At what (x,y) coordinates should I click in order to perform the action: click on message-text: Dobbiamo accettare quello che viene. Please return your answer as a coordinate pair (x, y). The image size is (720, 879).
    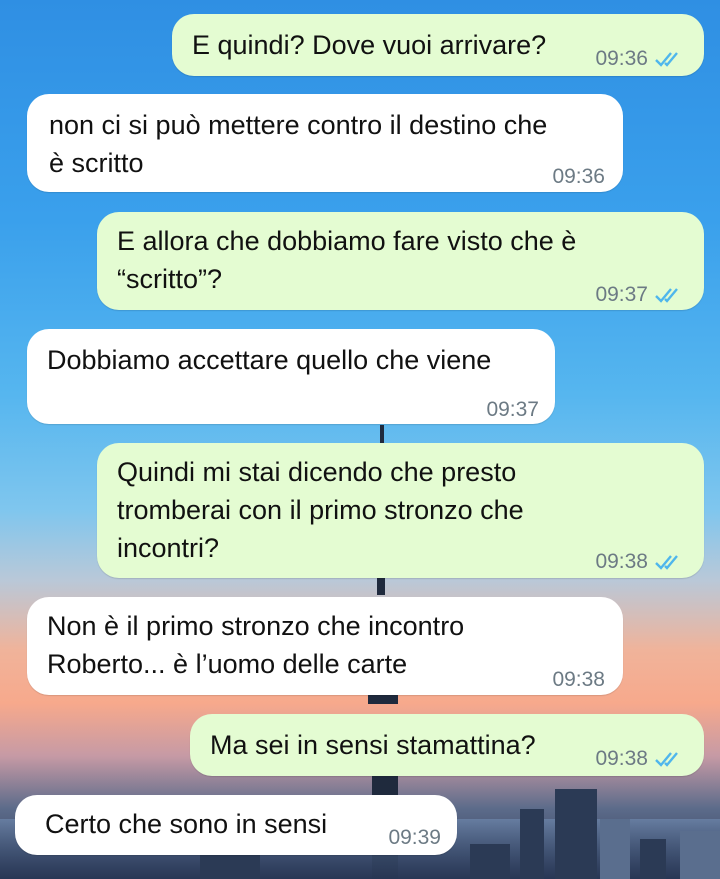
    Looking at the image, I should click on (269, 360).